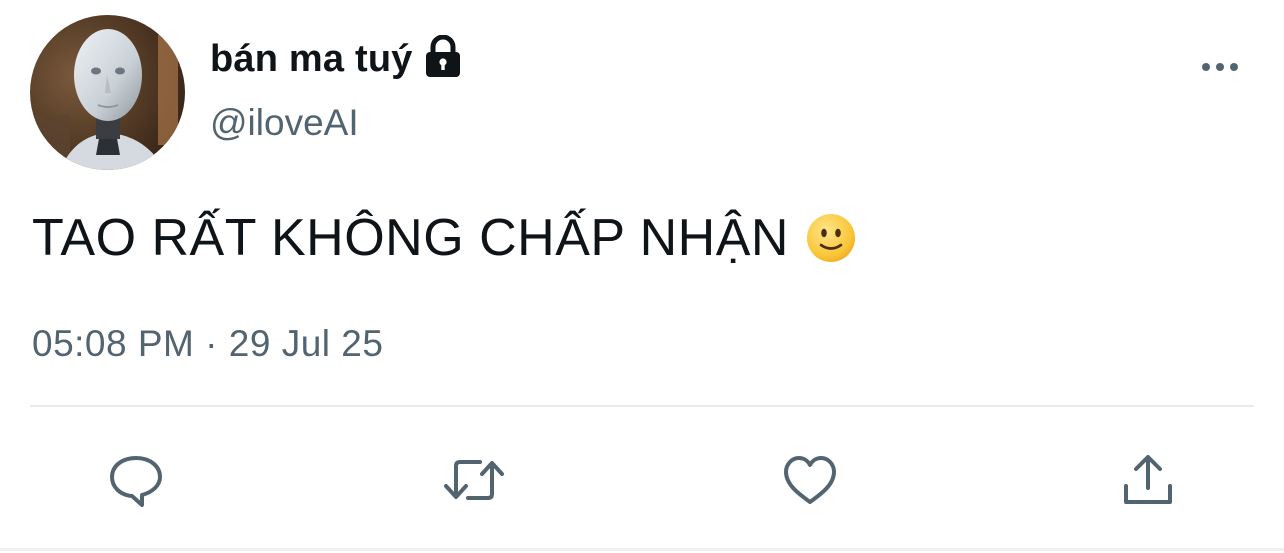 The width and height of the screenshot is (1284, 553). I want to click on retweet-icon, so click(474, 480).